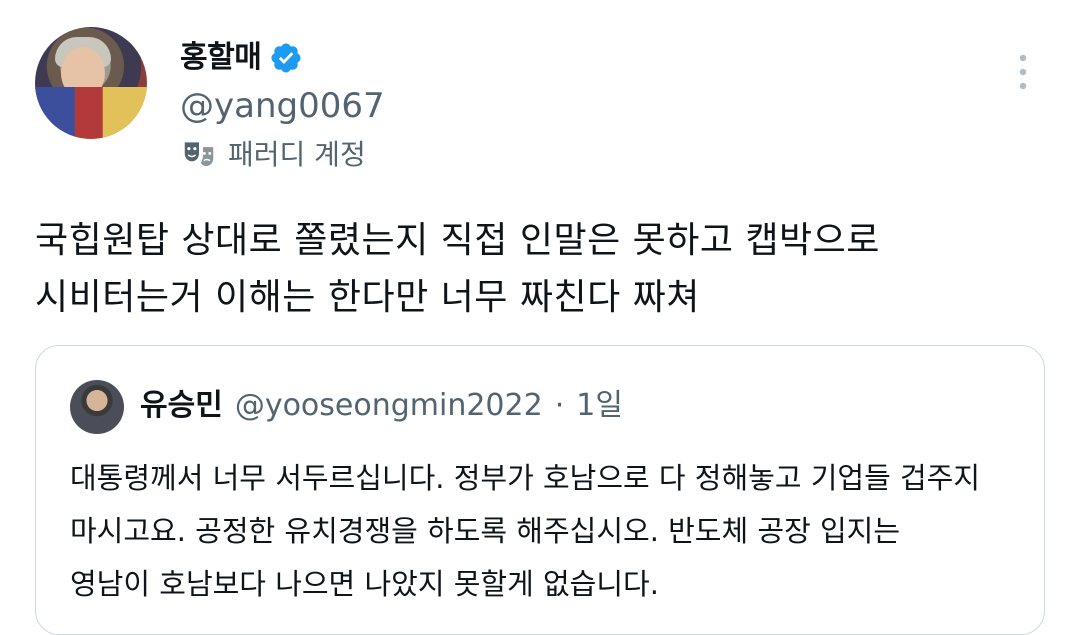 This screenshot has height=635, width=1080. I want to click on parody-badge: 패러디 계정, so click(273, 155).